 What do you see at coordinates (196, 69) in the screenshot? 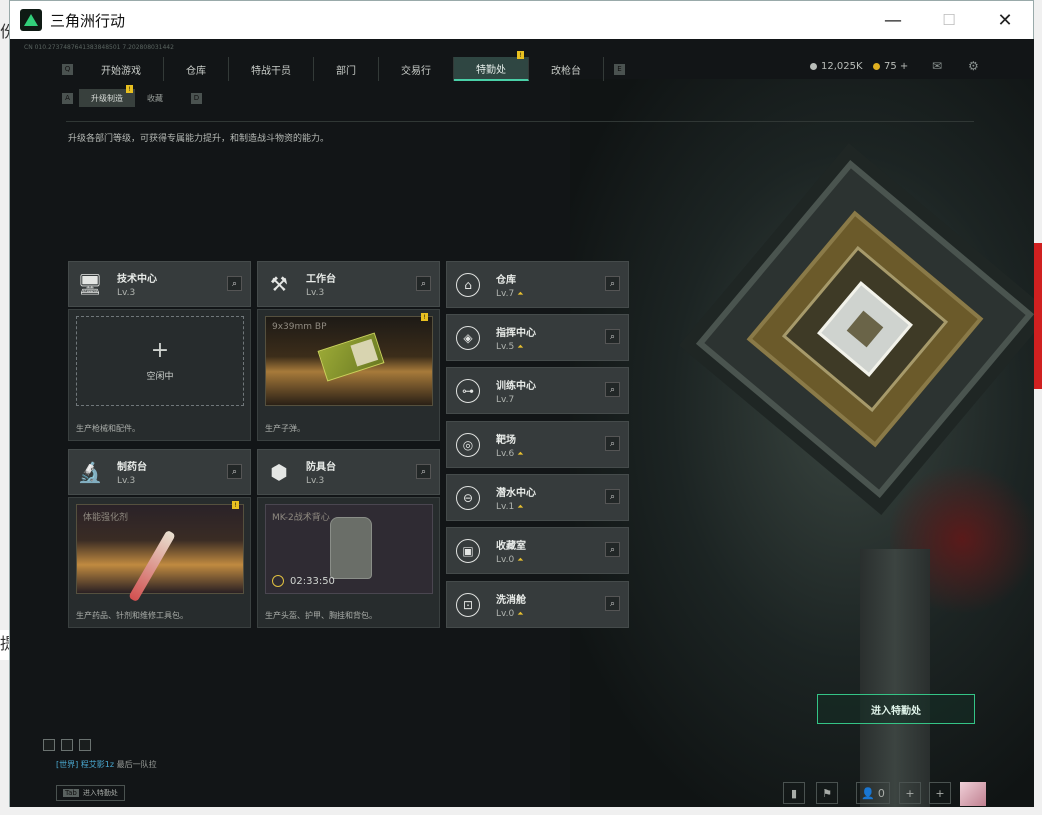
I see `tab-warehouse: 仓库` at bounding box center [196, 69].